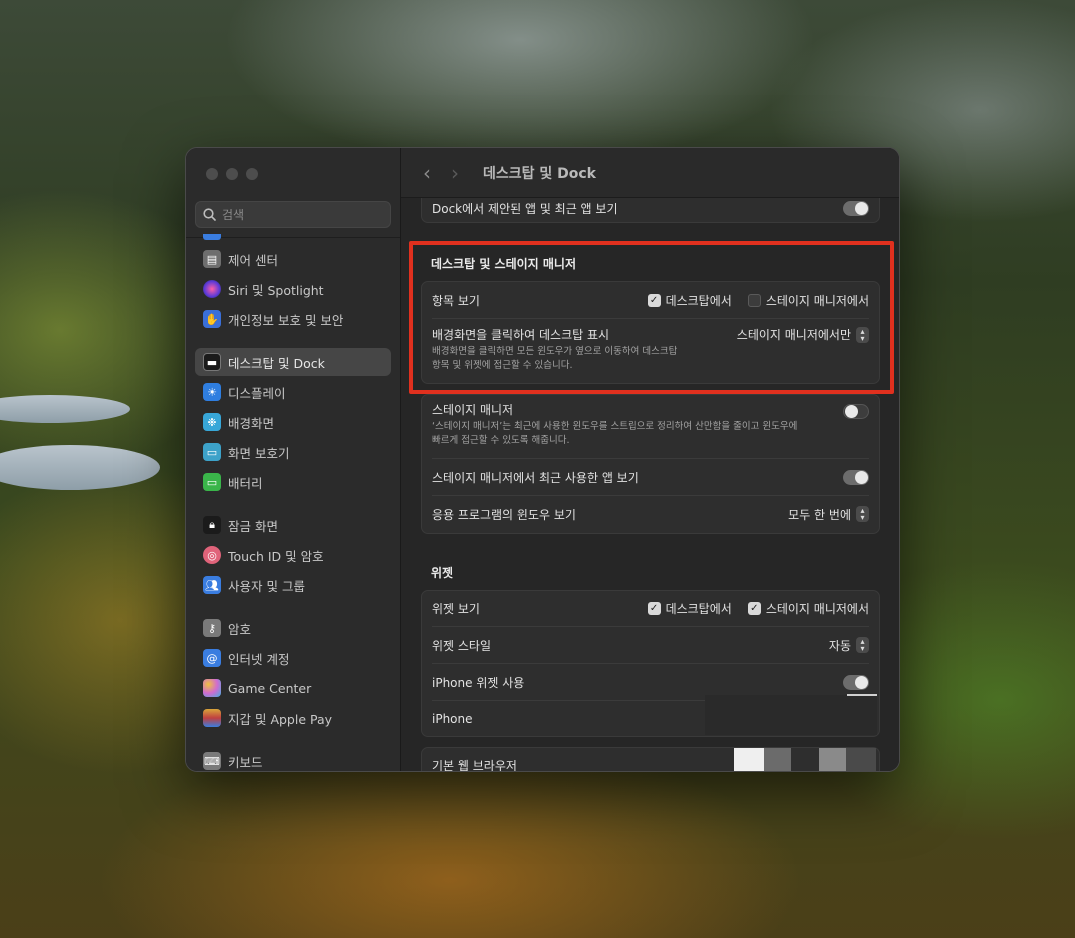  I want to click on game-center-icon, so click(212, 688).